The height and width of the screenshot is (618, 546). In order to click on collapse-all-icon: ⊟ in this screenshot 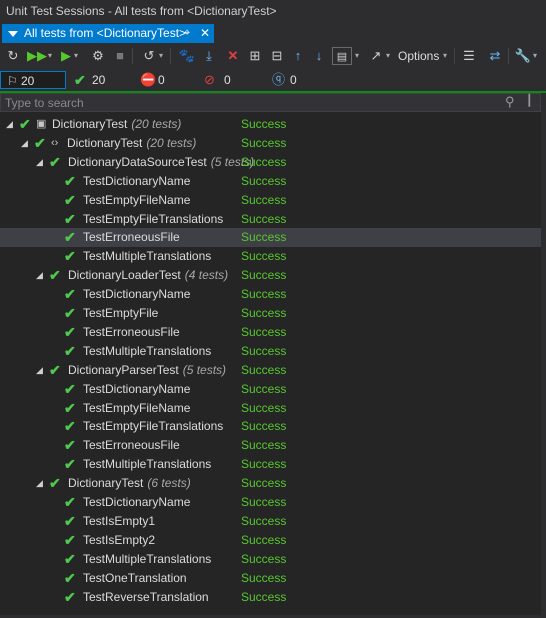, I will do `click(277, 56)`.